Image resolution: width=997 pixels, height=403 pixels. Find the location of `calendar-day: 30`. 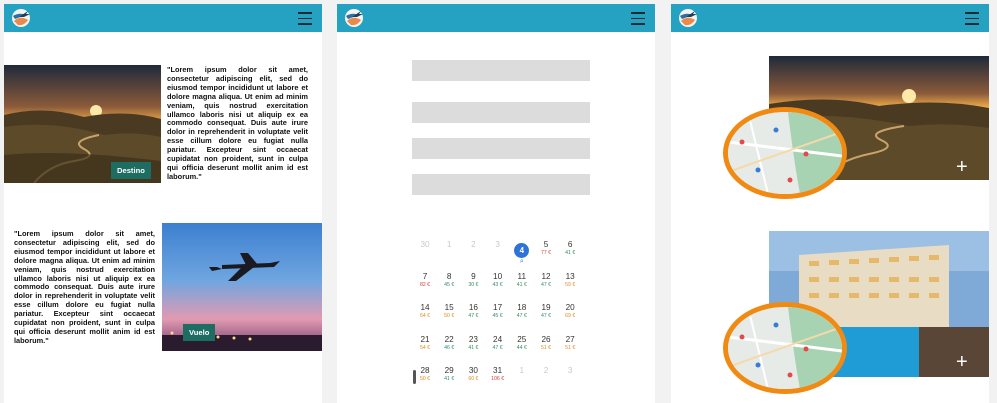

calendar-day: 30 is located at coordinates (425, 252).